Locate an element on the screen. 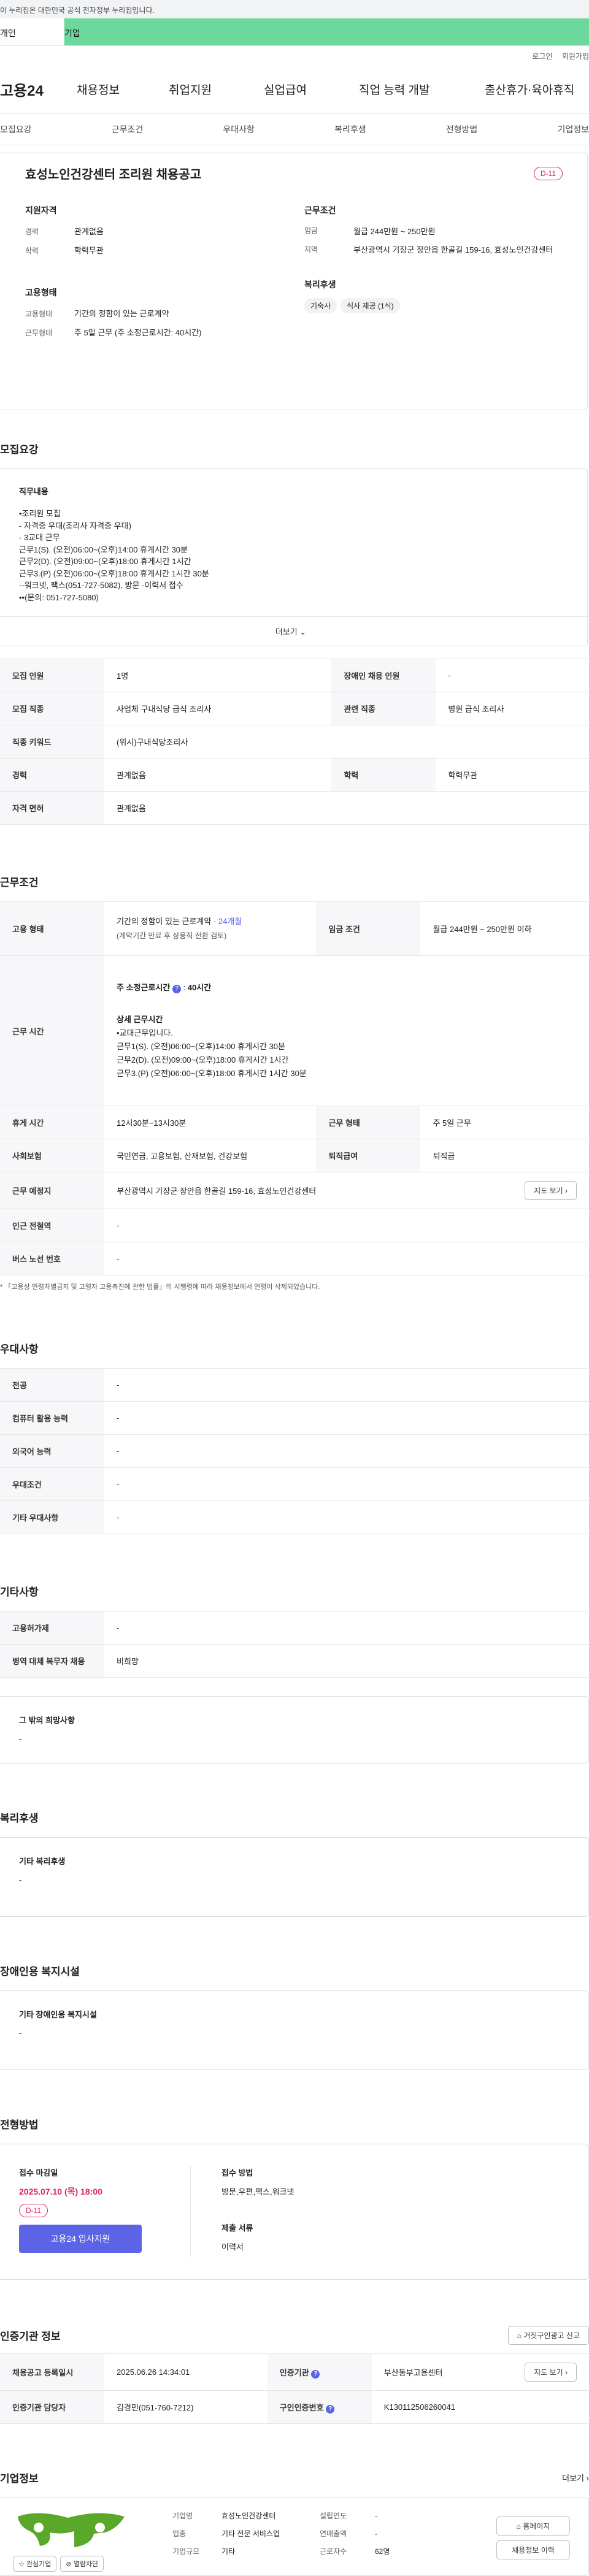 This screenshot has height=2576, width=589. nav-item-training: 직업 능력 개발 is located at coordinates (422, 89).